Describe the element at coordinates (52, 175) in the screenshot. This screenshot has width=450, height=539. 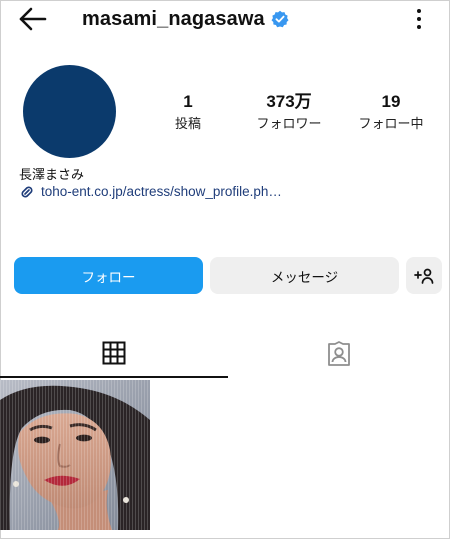
I see `display-name: 長澤まさみ` at that location.